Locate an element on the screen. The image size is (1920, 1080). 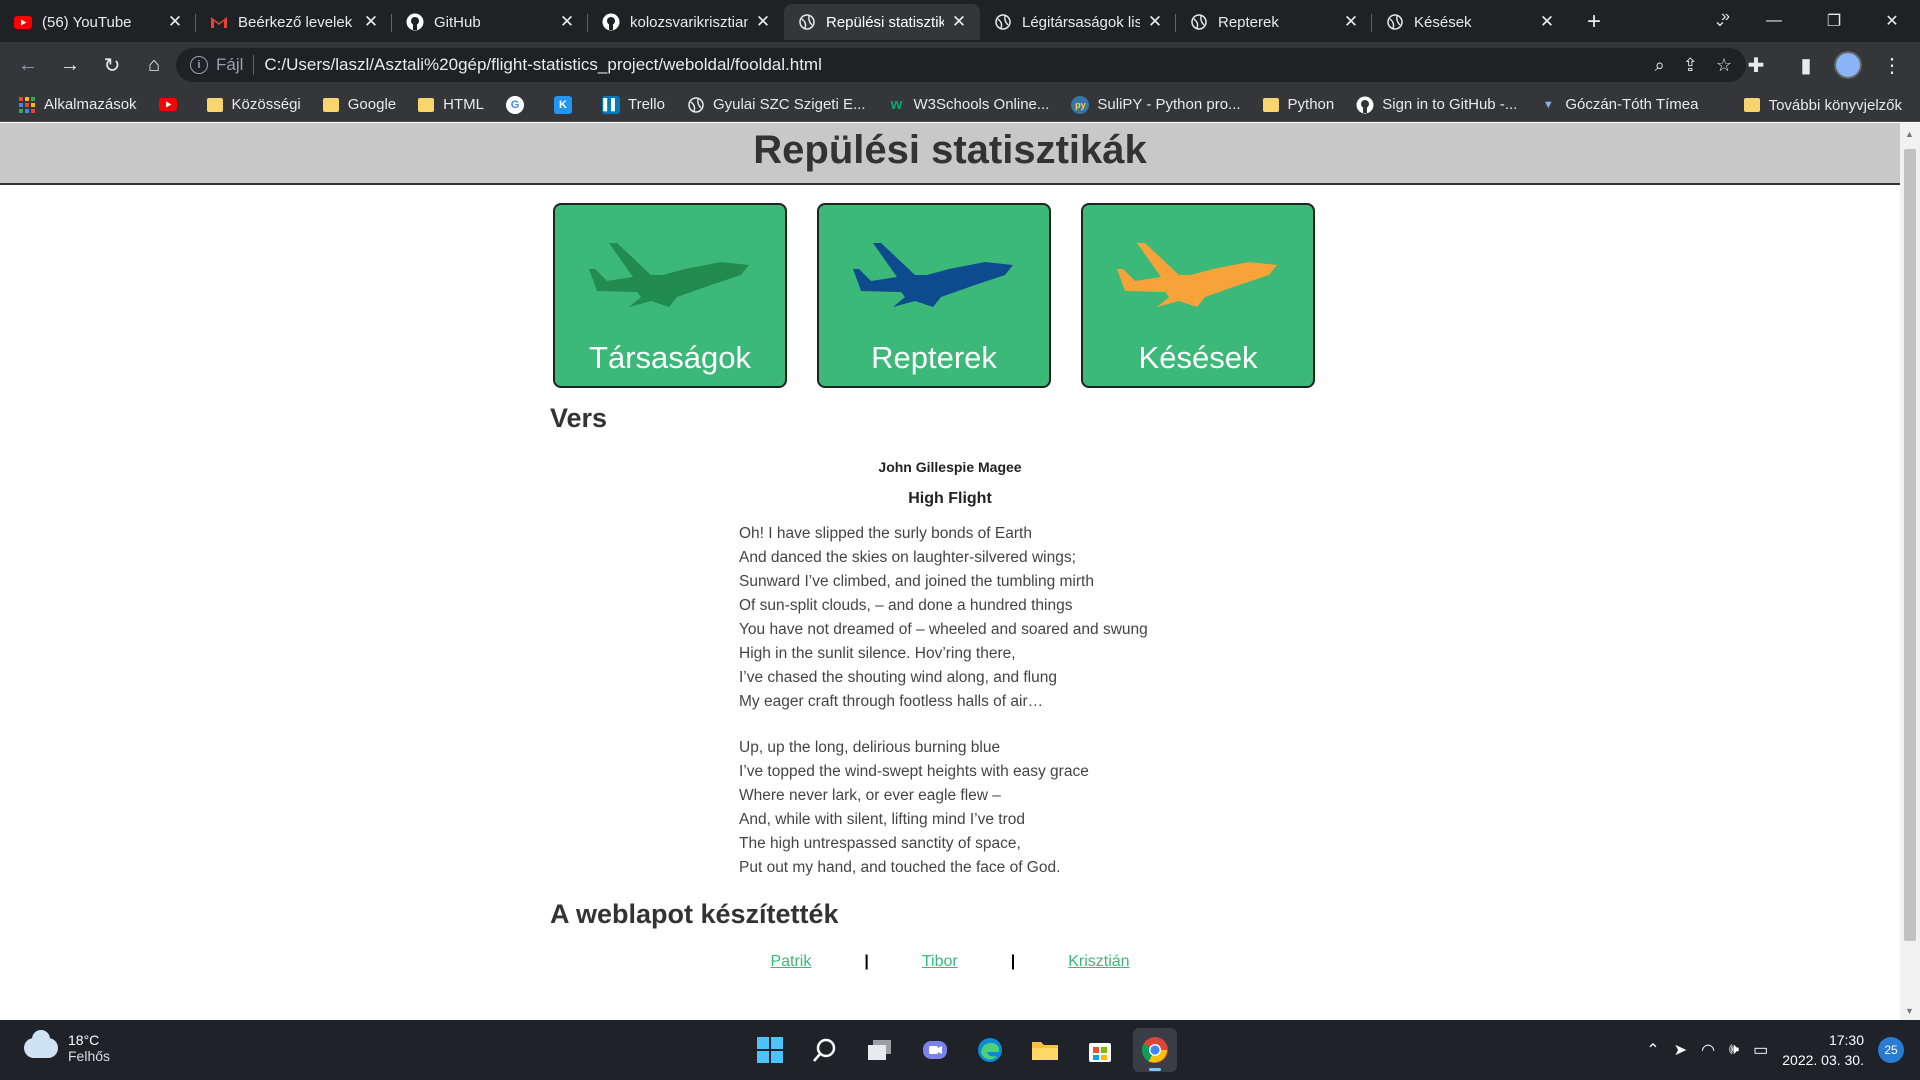
wifi-icon: ◠ is located at coordinates (1708, 1050).